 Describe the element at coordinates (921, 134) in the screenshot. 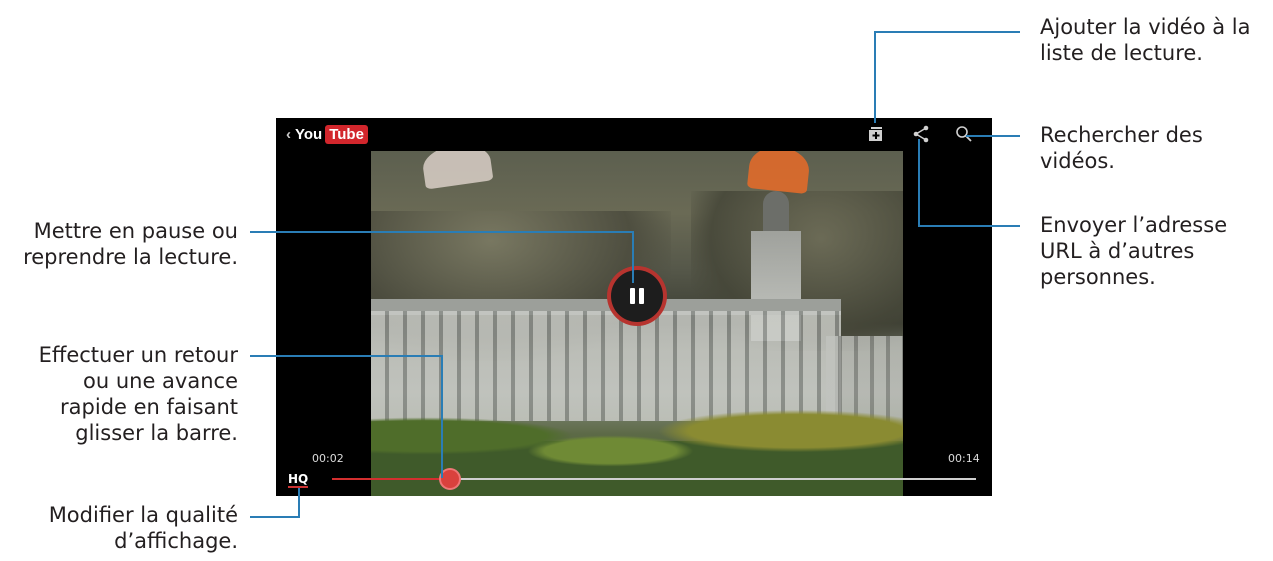

I see `share-icon` at that location.